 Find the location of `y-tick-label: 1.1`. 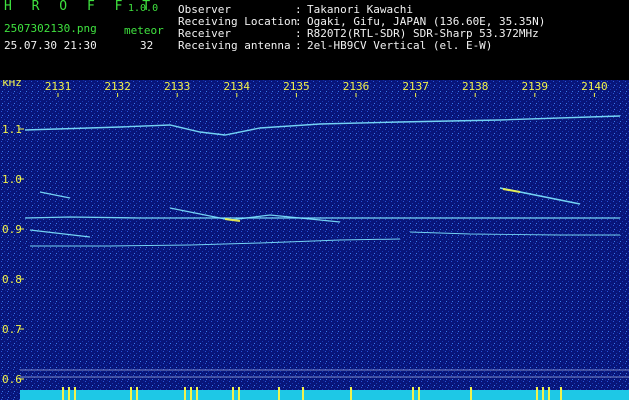

y-tick-label: 1.1 is located at coordinates (12, 129).